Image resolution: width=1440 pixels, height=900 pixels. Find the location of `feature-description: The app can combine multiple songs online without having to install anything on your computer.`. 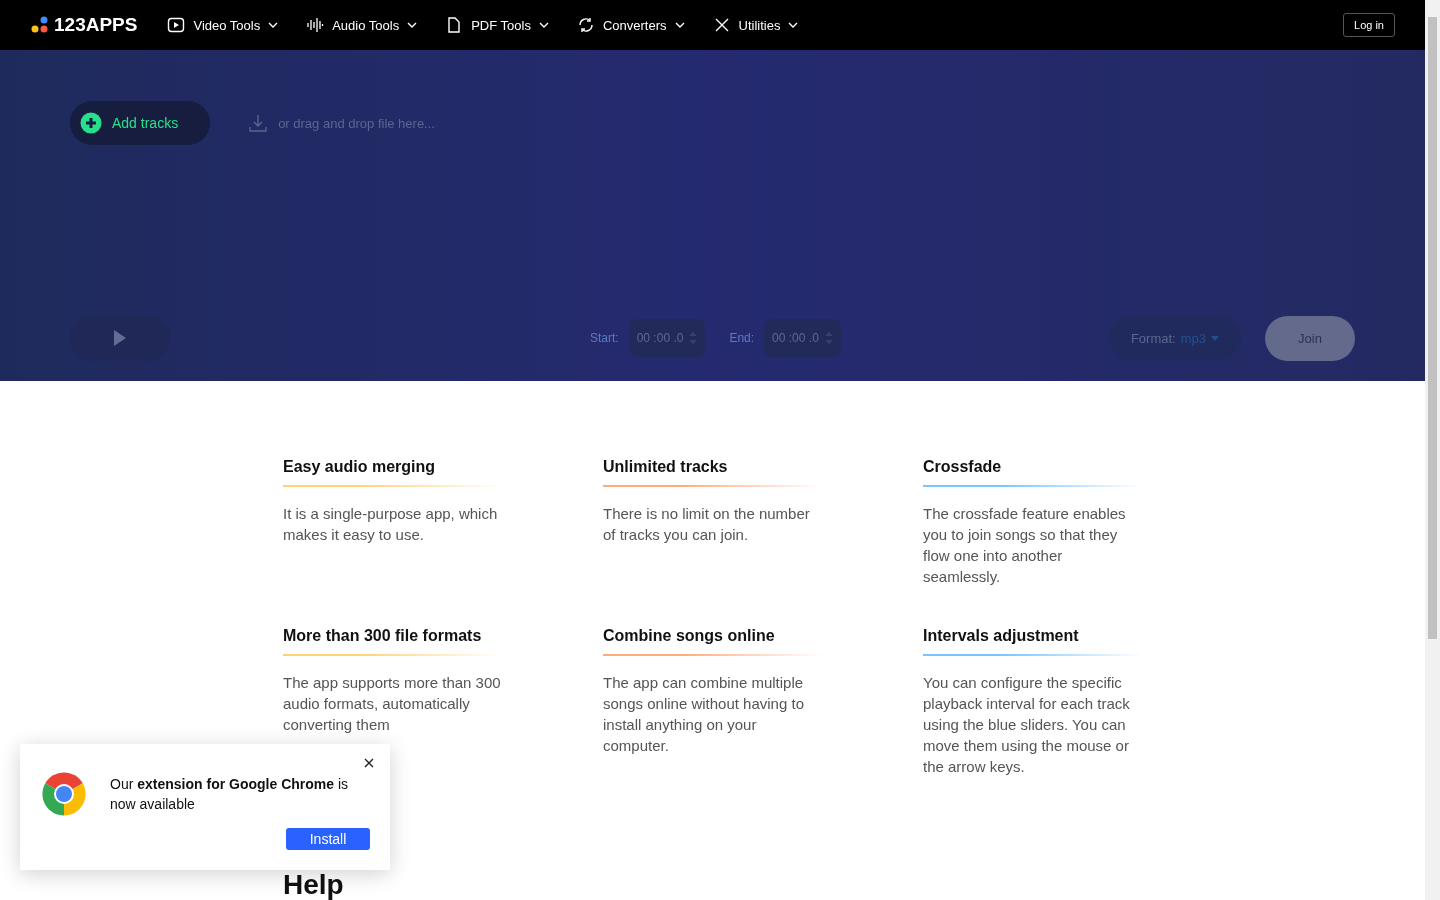

feature-description: The app can combine multiple songs online without having to install anything on your computer. is located at coordinates (704, 714).